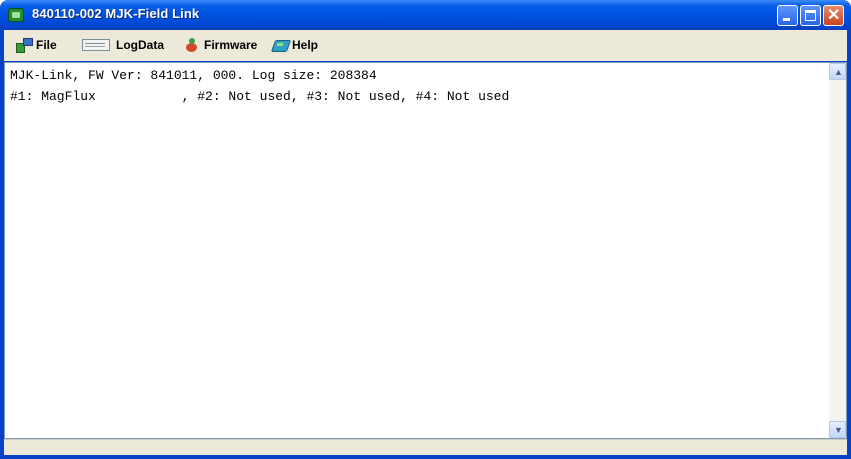 The width and height of the screenshot is (851, 459). Describe the element at coordinates (280, 45) in the screenshot. I see `help-icon` at that location.